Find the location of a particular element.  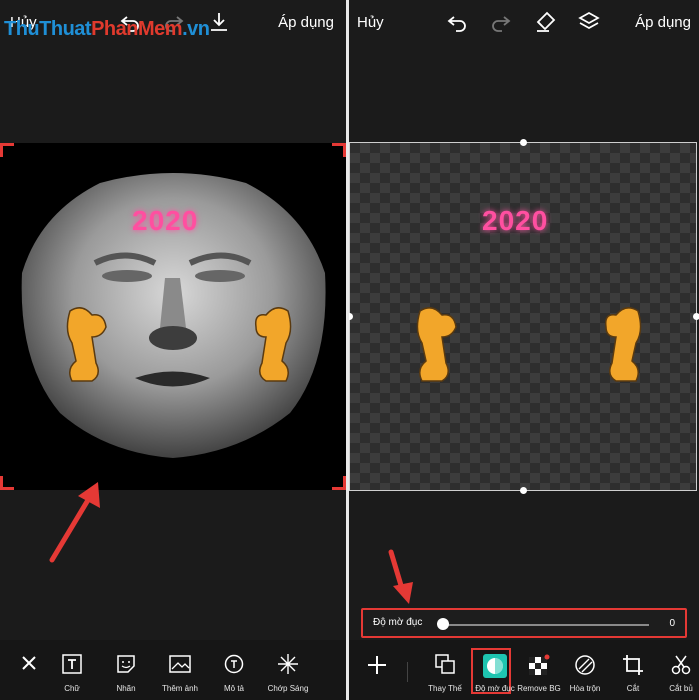

tool-flash: Chớp Sáng is located at coordinates (288, 670).